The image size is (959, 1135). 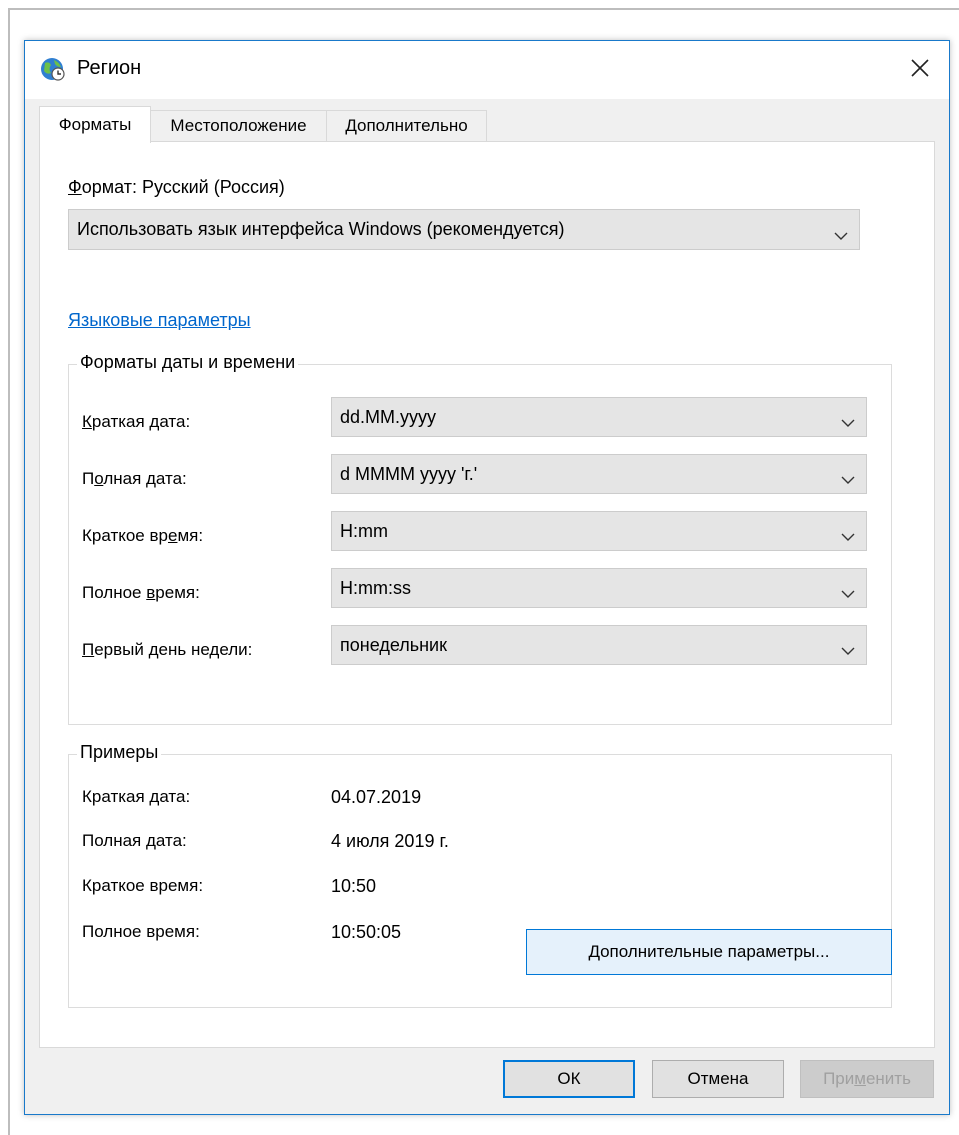 What do you see at coordinates (159, 320) in the screenshot?
I see `language-settings-link: Языковые параметры` at bounding box center [159, 320].